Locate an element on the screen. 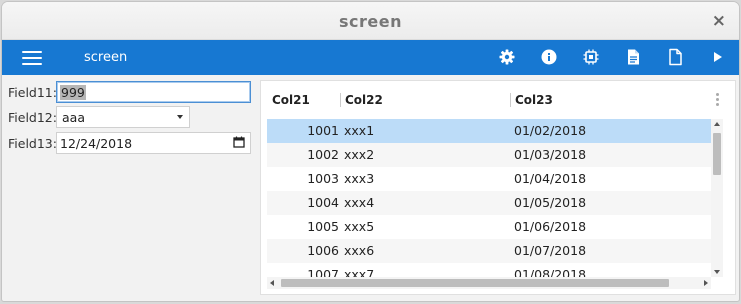 The height and width of the screenshot is (304, 741). grid-header: Col21 Col22 Col23 is located at coordinates (498, 100).